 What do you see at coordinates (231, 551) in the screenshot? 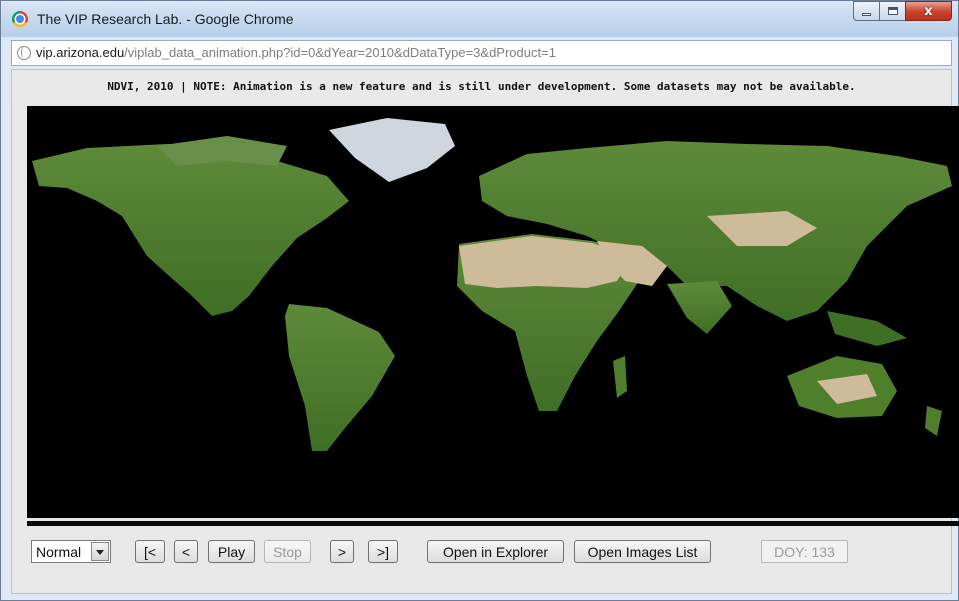
I see `play-button: Play` at bounding box center [231, 551].